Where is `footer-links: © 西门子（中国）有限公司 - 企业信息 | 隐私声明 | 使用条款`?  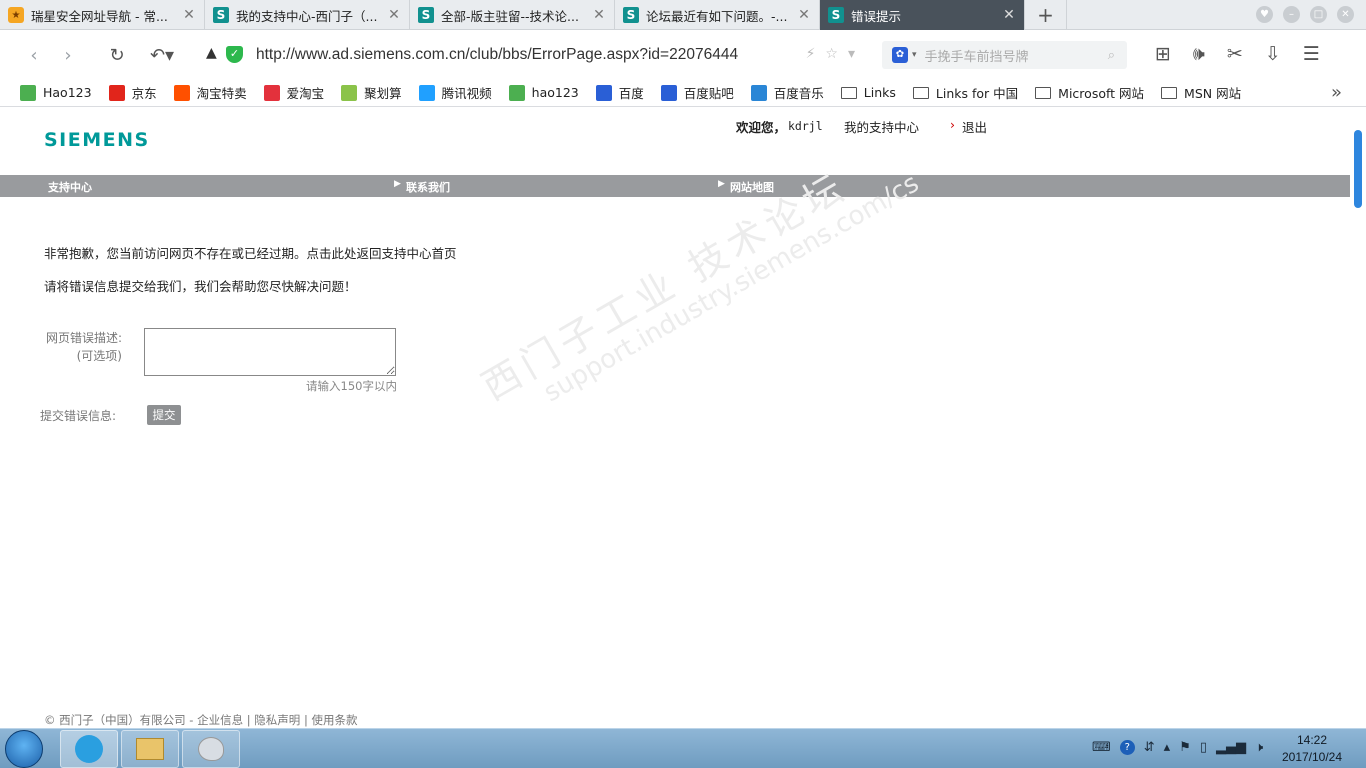 footer-links: © 西门子（中国）有限公司 - 企业信息 | 隐私声明 | 使用条款 is located at coordinates (201, 720).